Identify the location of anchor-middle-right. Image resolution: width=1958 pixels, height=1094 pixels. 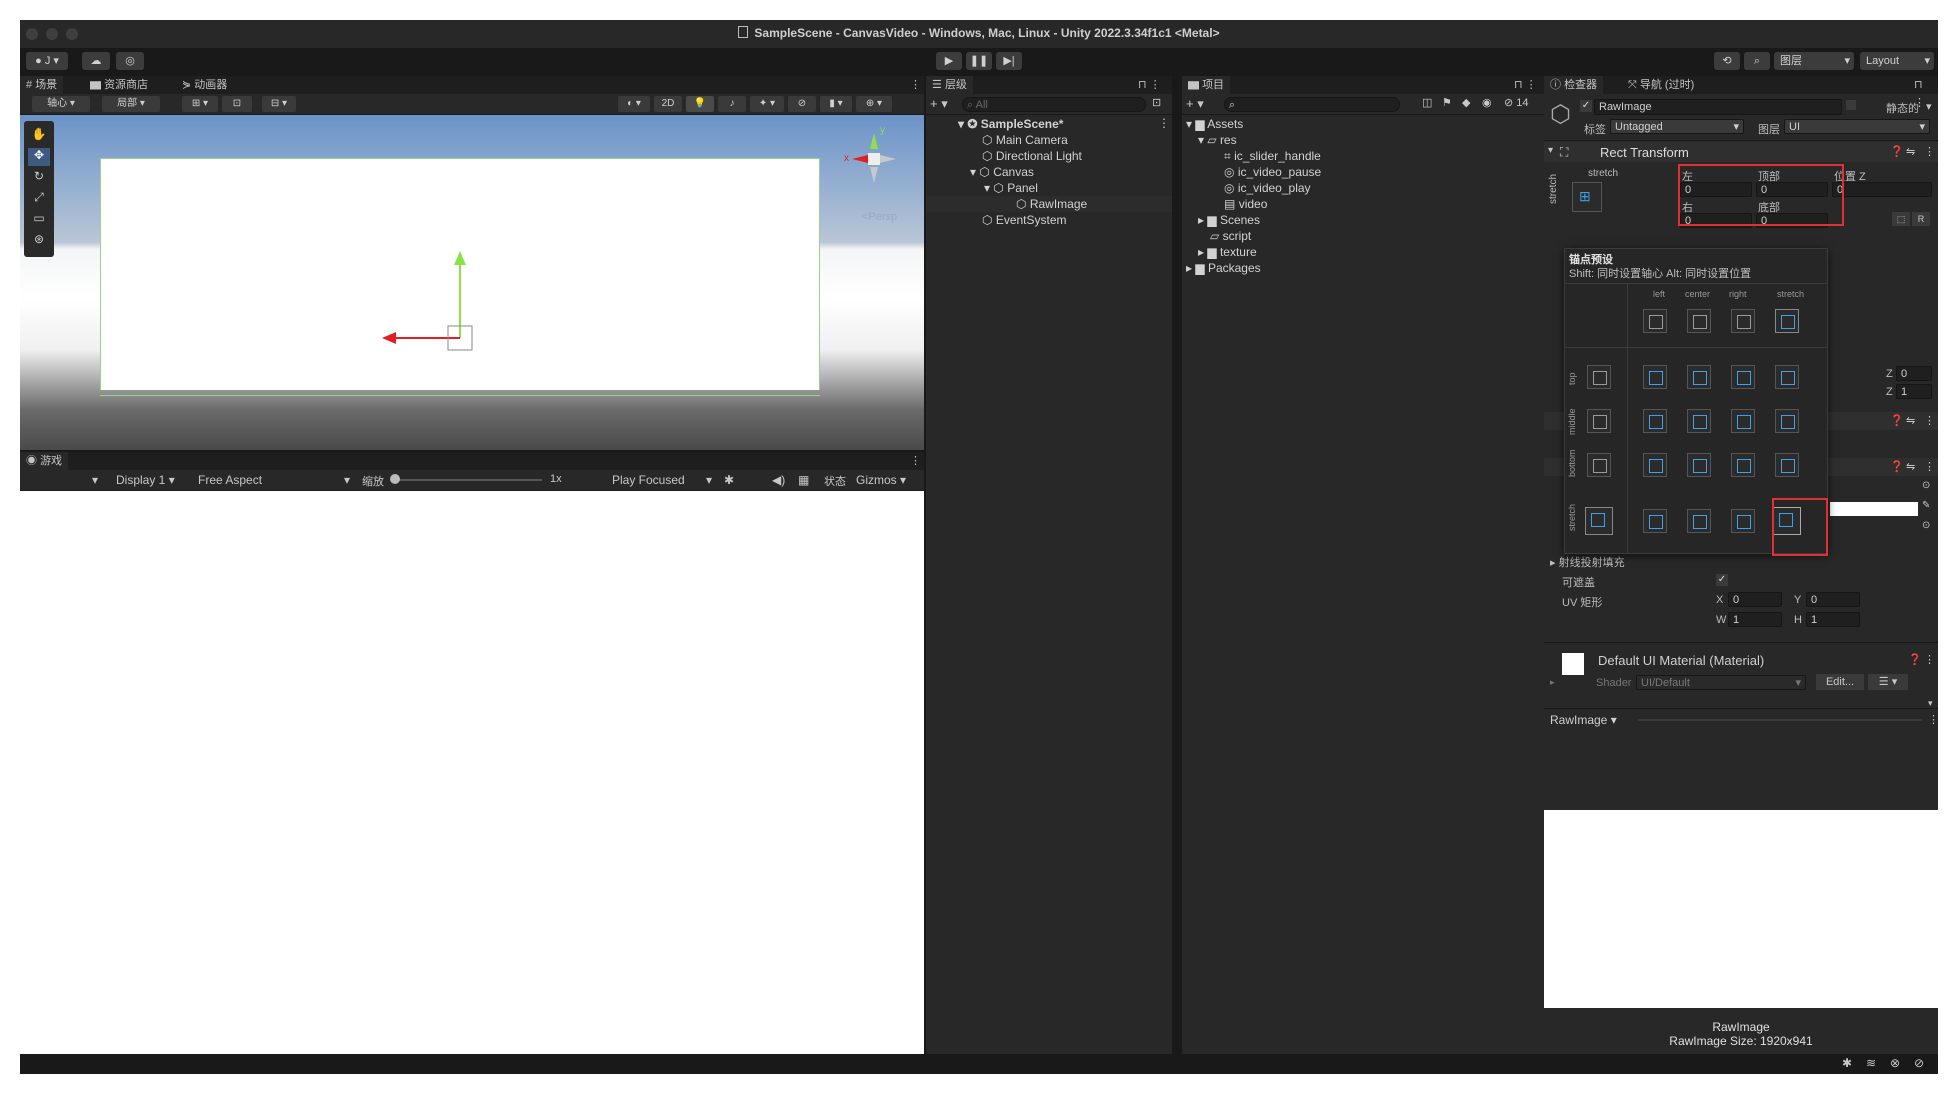
(1743, 421).